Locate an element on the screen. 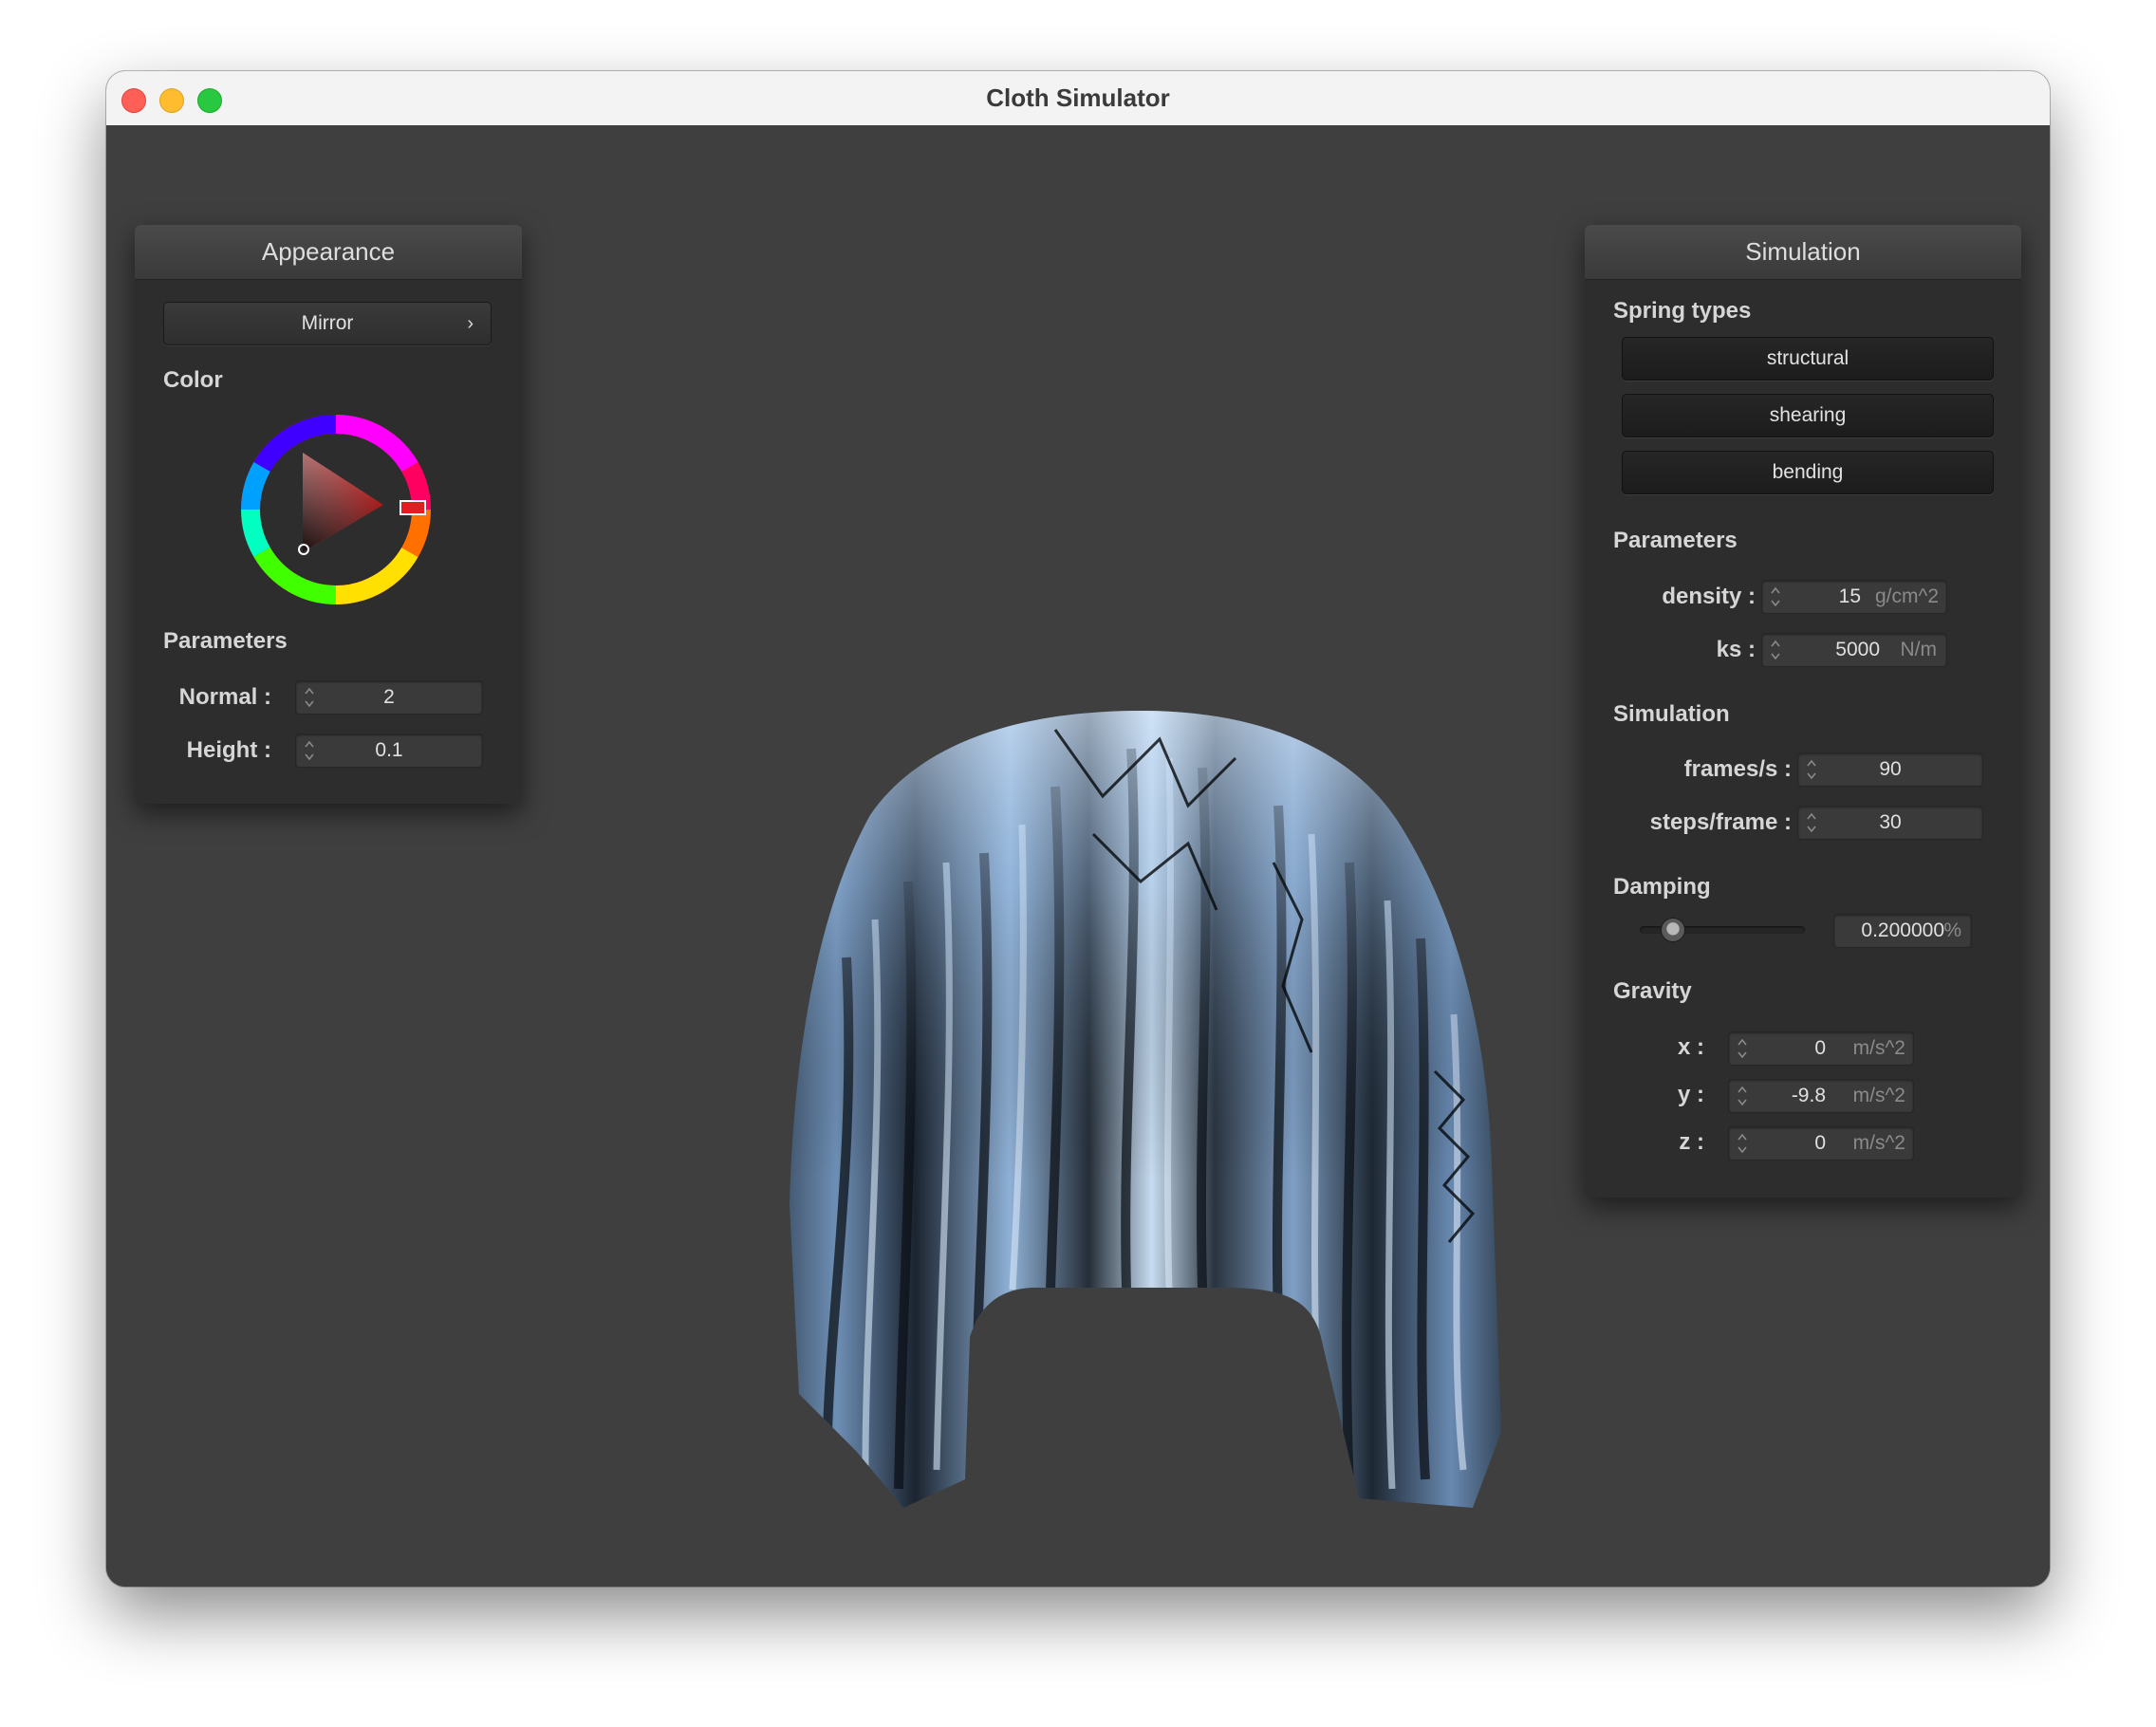 Image resolution: width=2156 pixels, height=1727 pixels. ks-unit: N/m is located at coordinates (1919, 649).